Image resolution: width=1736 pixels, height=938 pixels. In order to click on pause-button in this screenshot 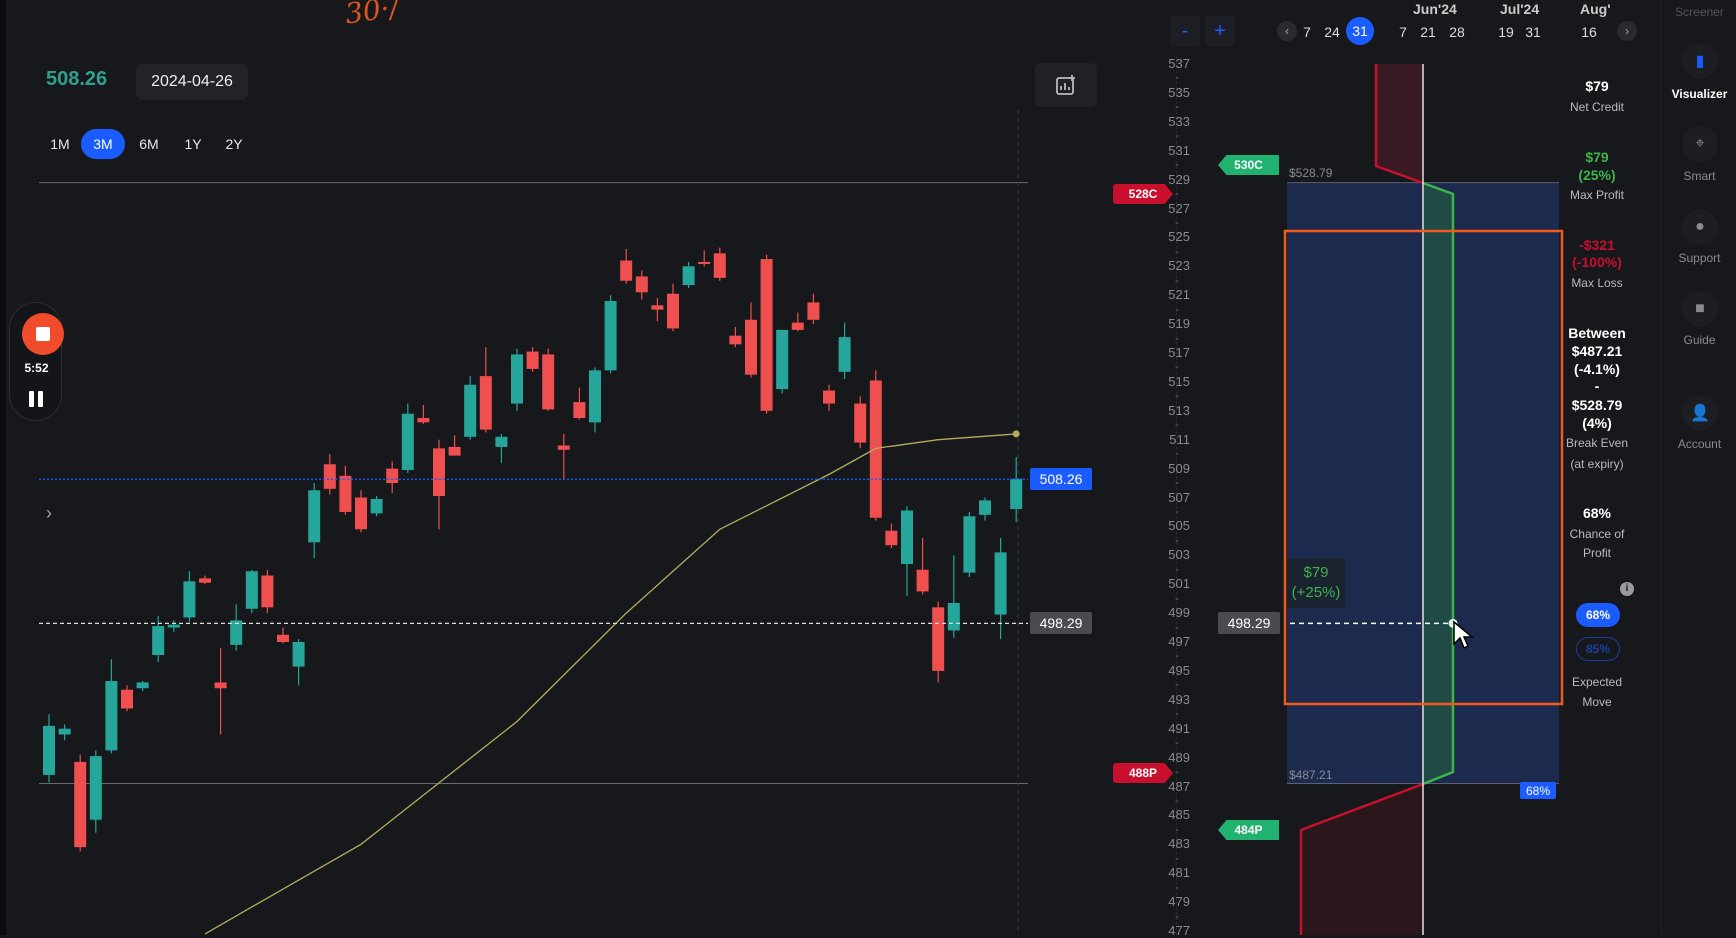, I will do `click(36, 399)`.